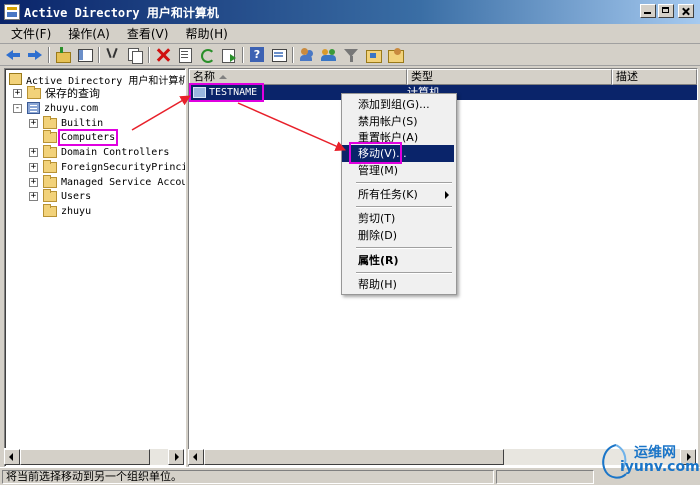 The image size is (700, 485). I want to click on tree-label: zhuyu, so click(76, 211).